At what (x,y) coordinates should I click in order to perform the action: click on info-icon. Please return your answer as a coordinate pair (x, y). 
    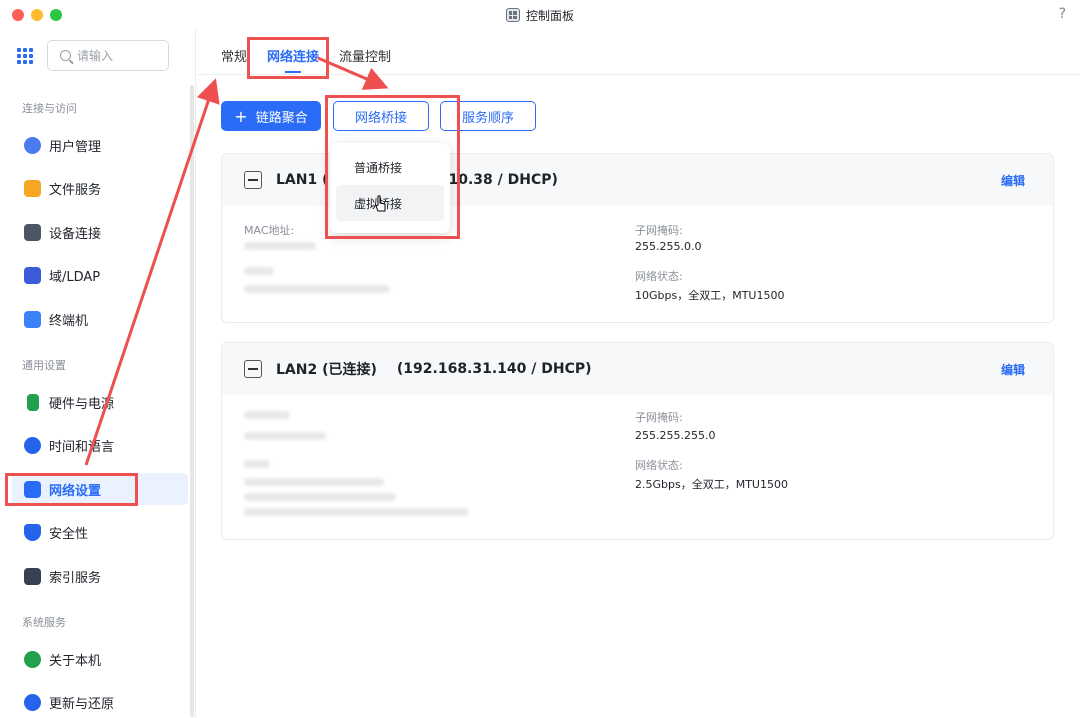
    Looking at the image, I should click on (32, 659).